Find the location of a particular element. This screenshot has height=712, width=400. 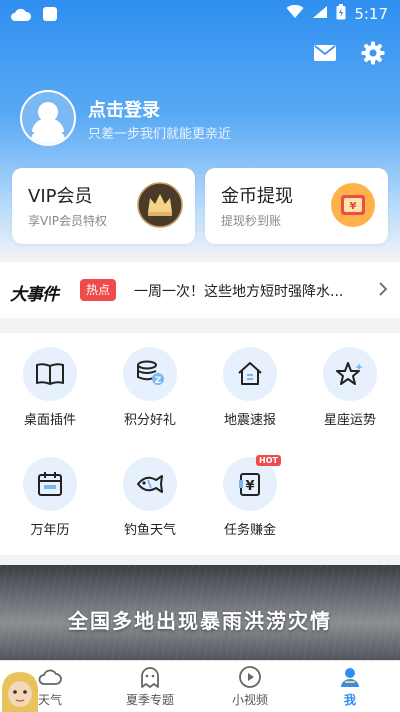

red-envelope-icon: ¥ is located at coordinates (353, 205).